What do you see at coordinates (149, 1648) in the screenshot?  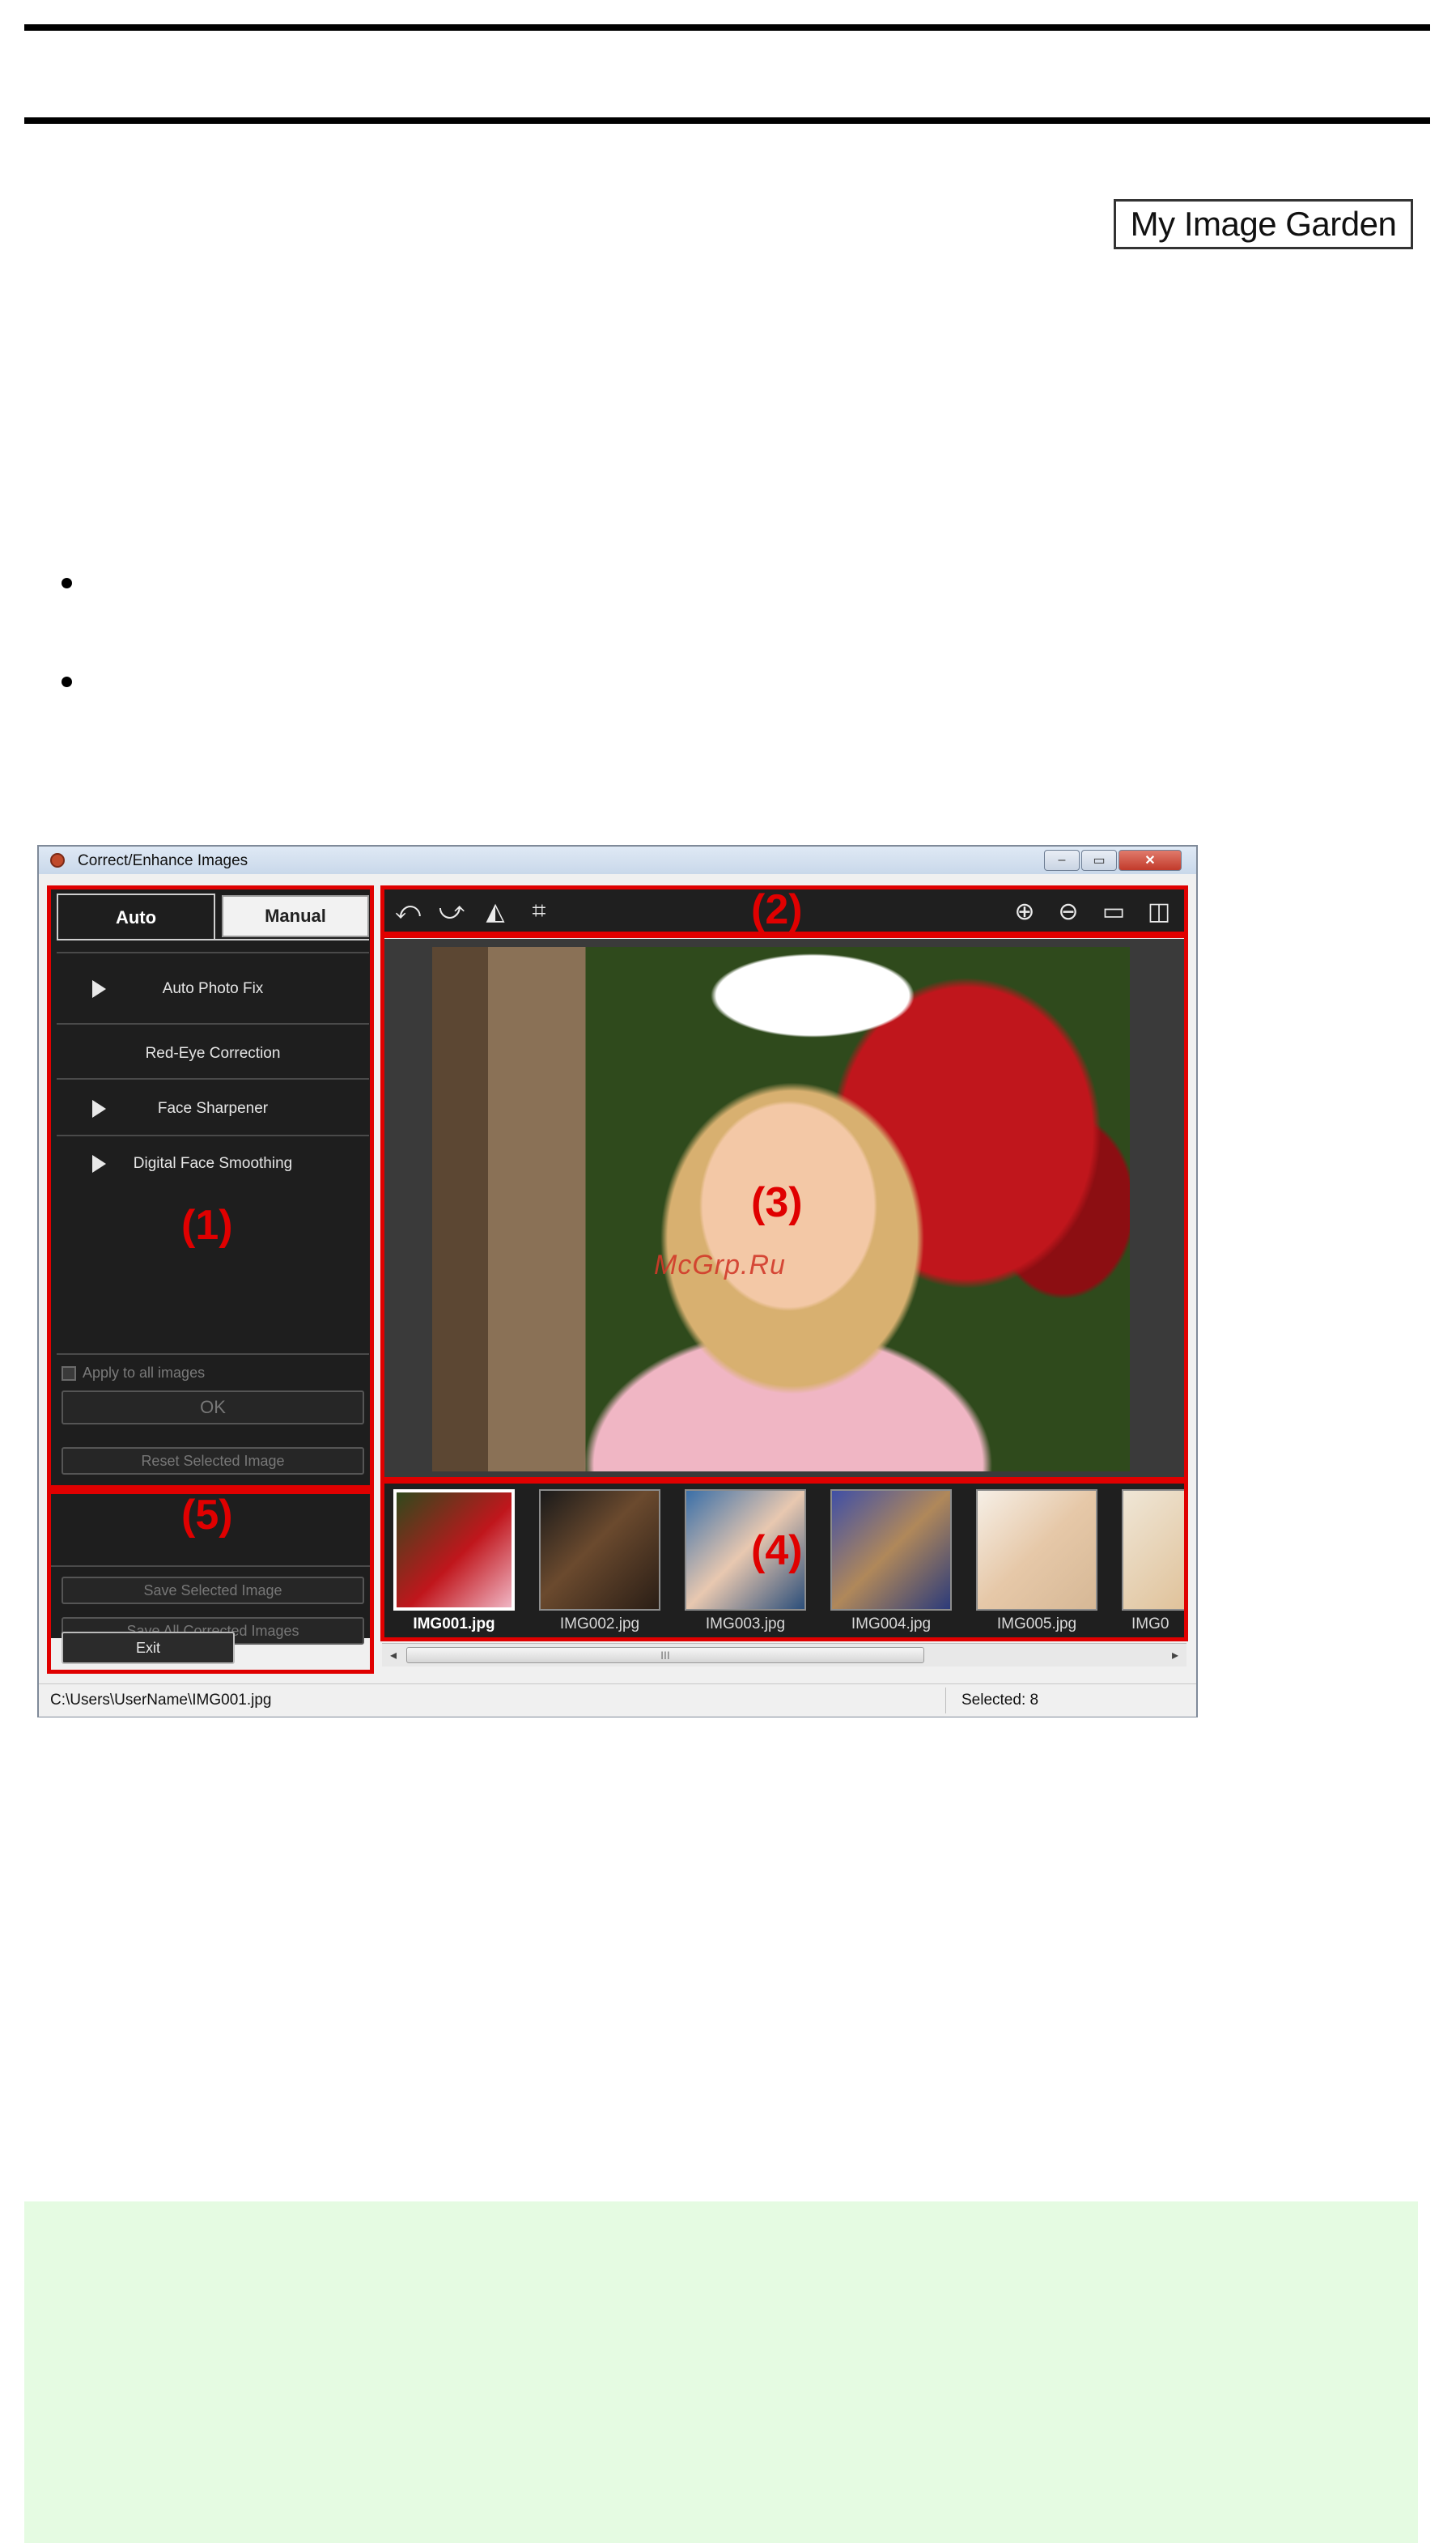 I see `exit-button: Exit` at bounding box center [149, 1648].